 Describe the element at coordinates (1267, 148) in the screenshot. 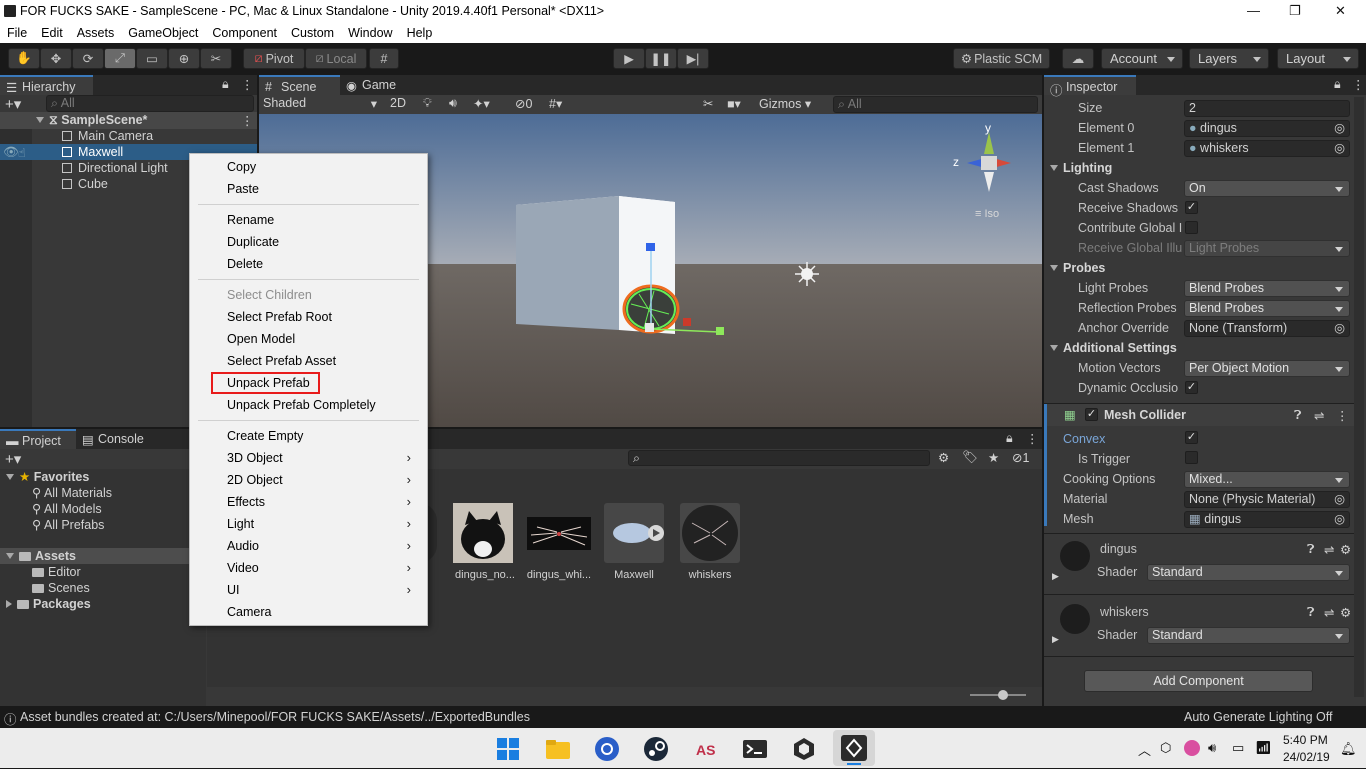

I see `element1-field: ● whiskers ◎` at that location.